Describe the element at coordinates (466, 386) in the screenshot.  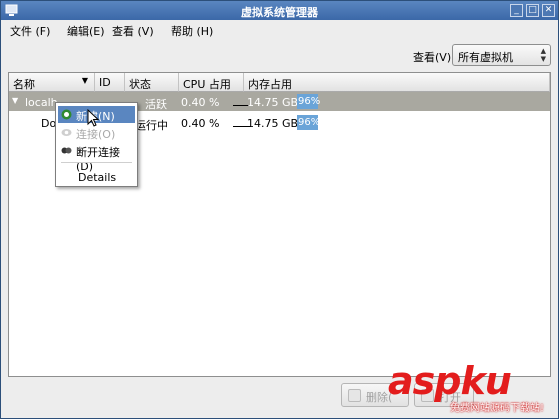
I see `watermark-logo: aspku 免费网站源码下载站!` at that location.